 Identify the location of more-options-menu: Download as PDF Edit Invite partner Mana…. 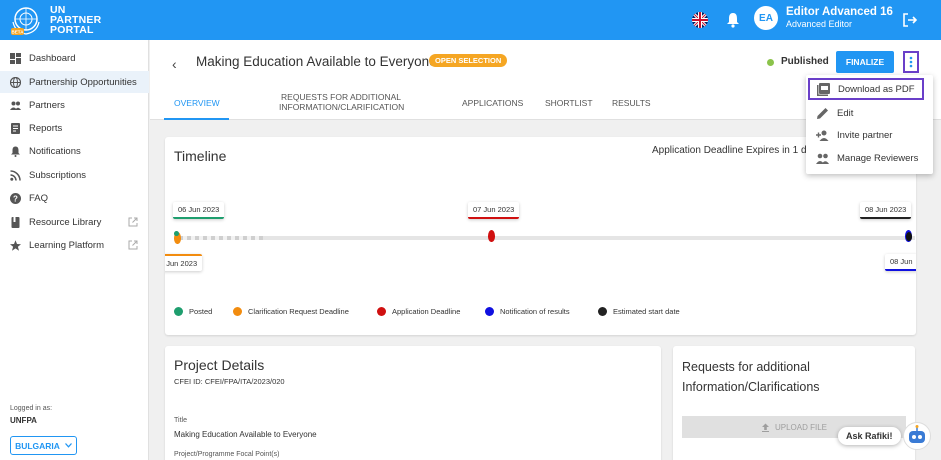
(869, 124).